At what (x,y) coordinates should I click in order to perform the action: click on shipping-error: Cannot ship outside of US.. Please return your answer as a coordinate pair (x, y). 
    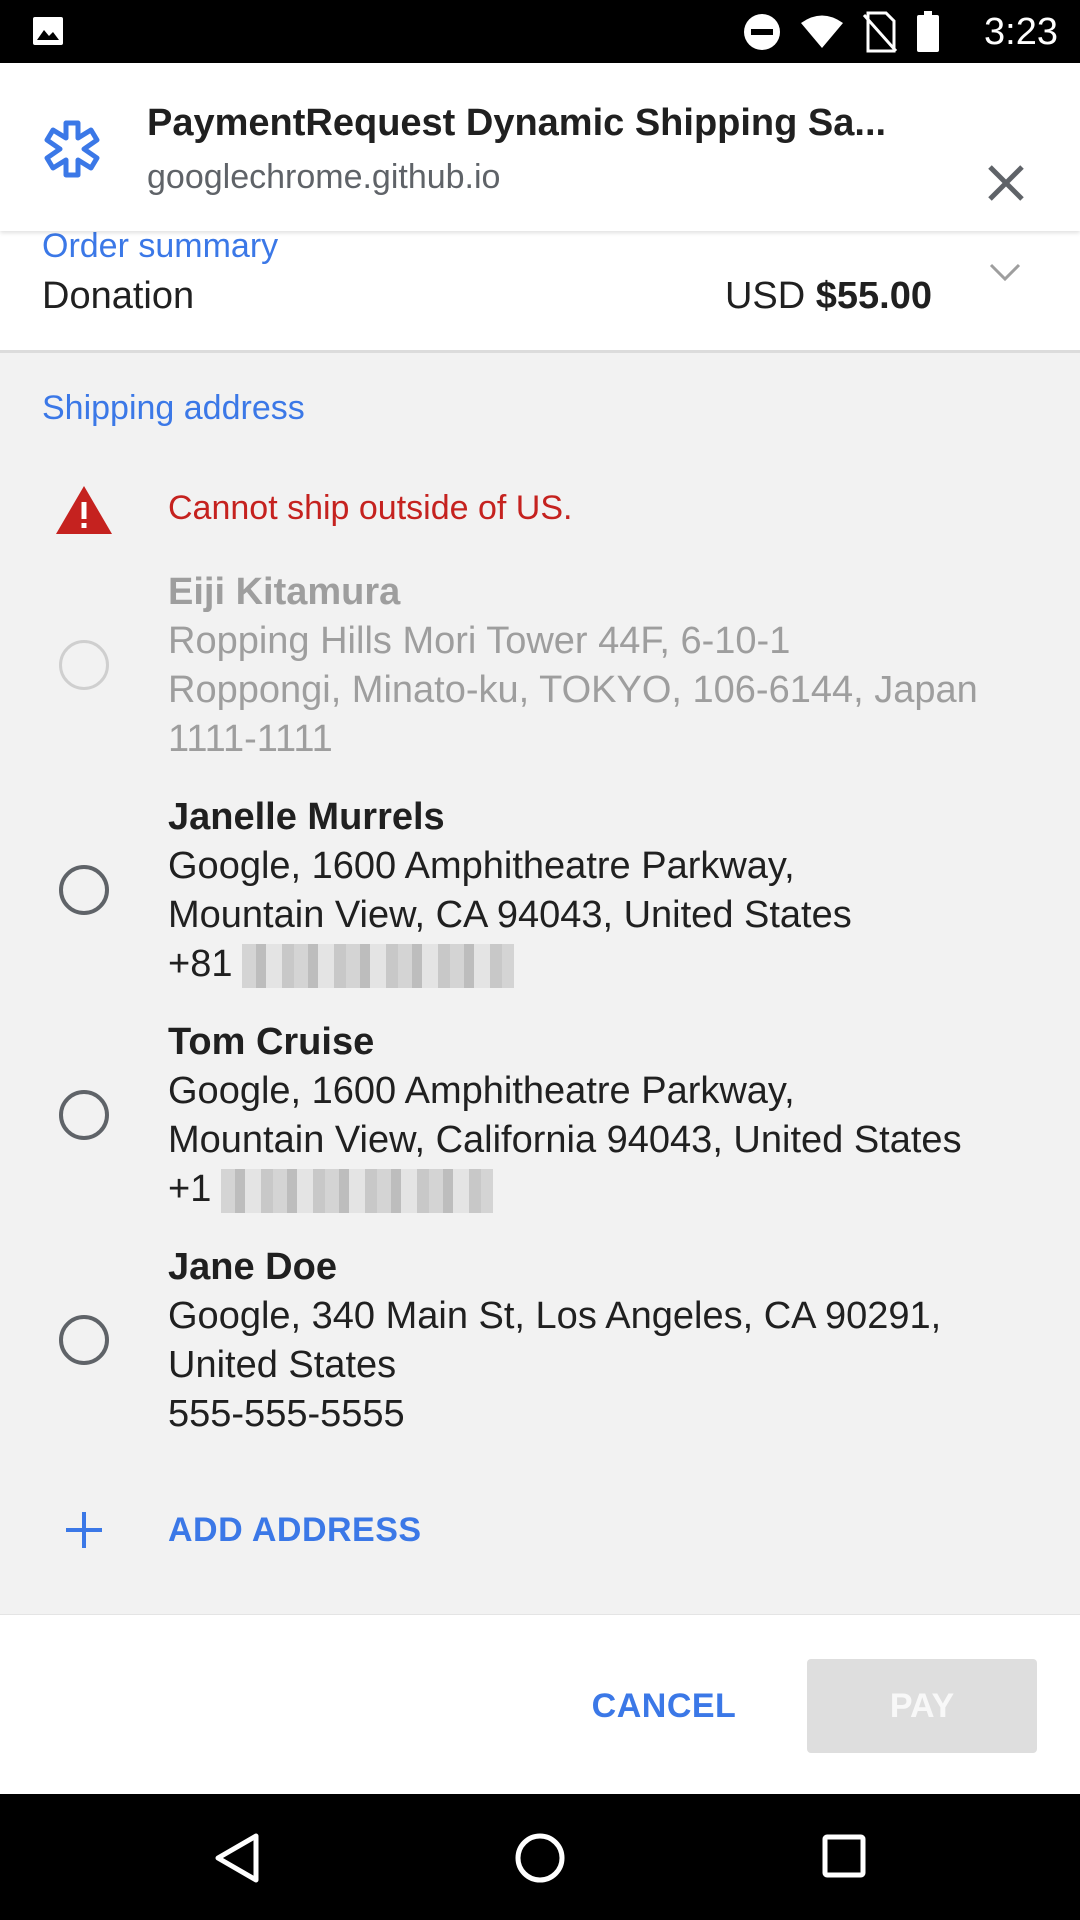
    Looking at the image, I should click on (540, 512).